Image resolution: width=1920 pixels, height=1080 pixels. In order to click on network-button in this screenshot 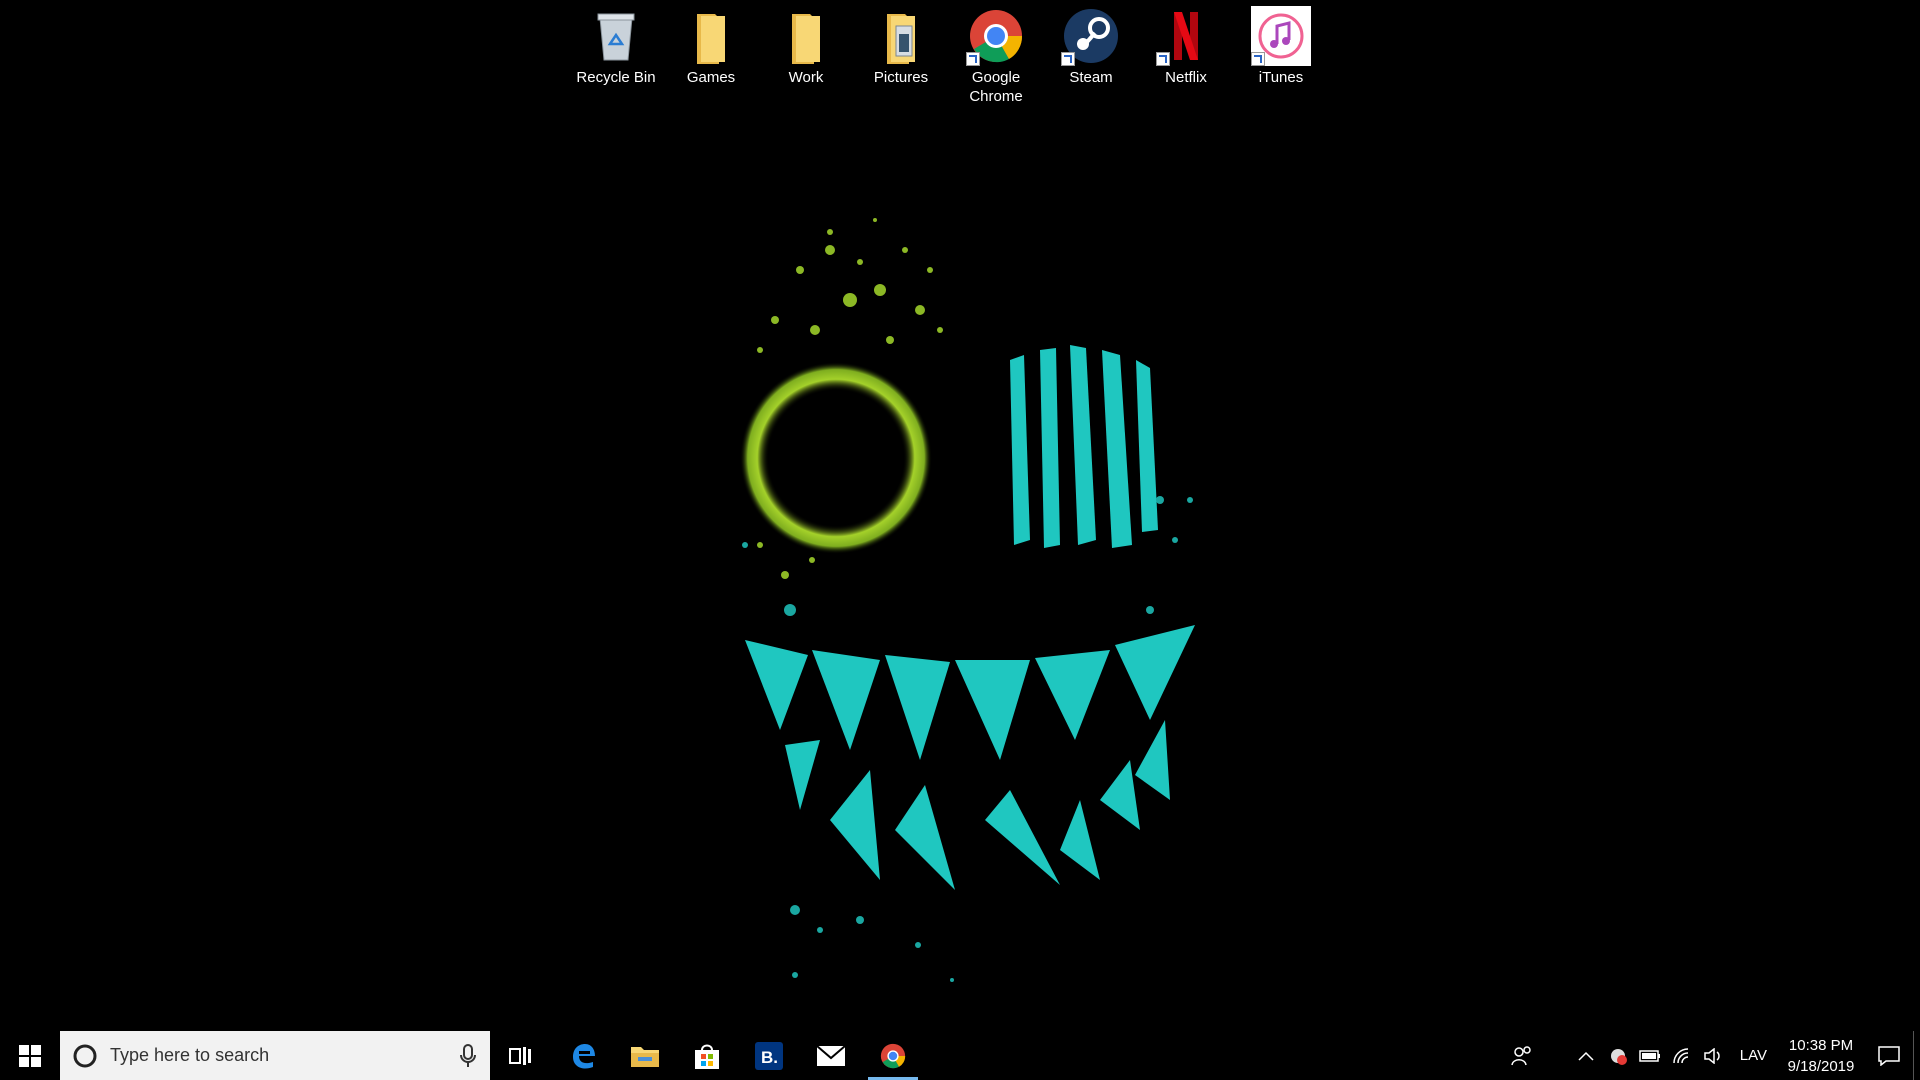, I will do `click(1682, 1055)`.